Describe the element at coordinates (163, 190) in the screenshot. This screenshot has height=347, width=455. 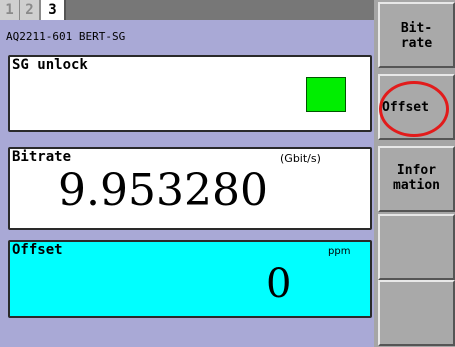
I see `bitrate-value: 9.953280` at that location.